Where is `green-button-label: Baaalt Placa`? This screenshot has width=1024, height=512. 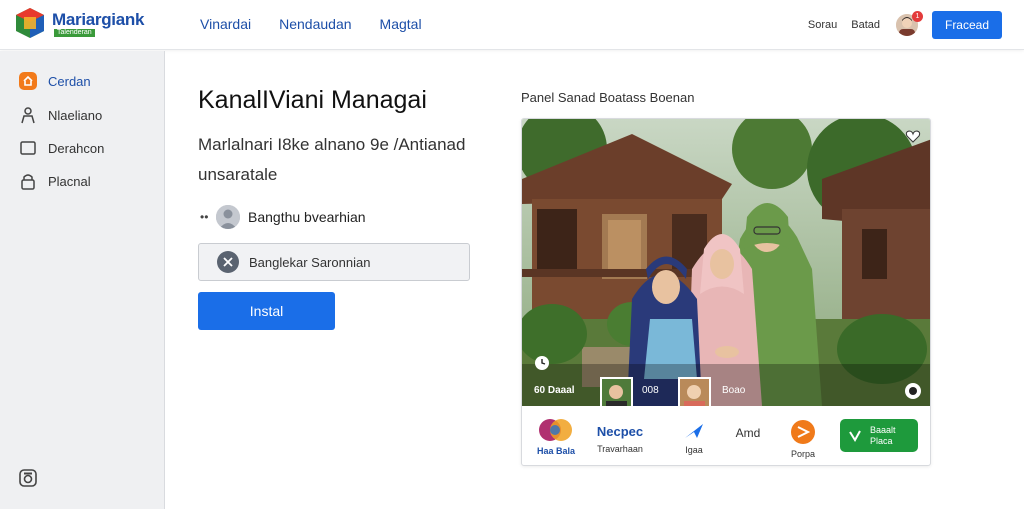
green-button-label: Baaalt Placa is located at coordinates (883, 436).